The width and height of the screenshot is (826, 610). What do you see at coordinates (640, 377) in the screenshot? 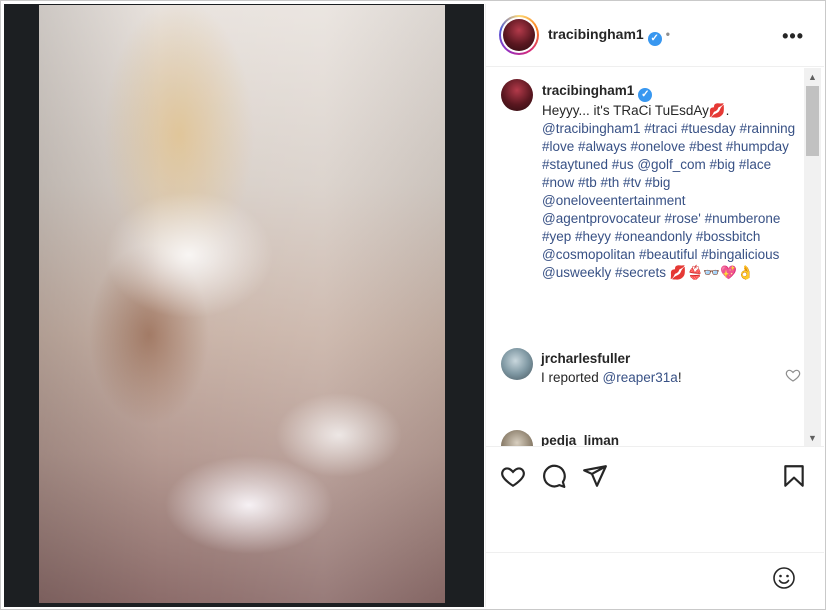
I see `comment-mention: @reaper31a` at bounding box center [640, 377].